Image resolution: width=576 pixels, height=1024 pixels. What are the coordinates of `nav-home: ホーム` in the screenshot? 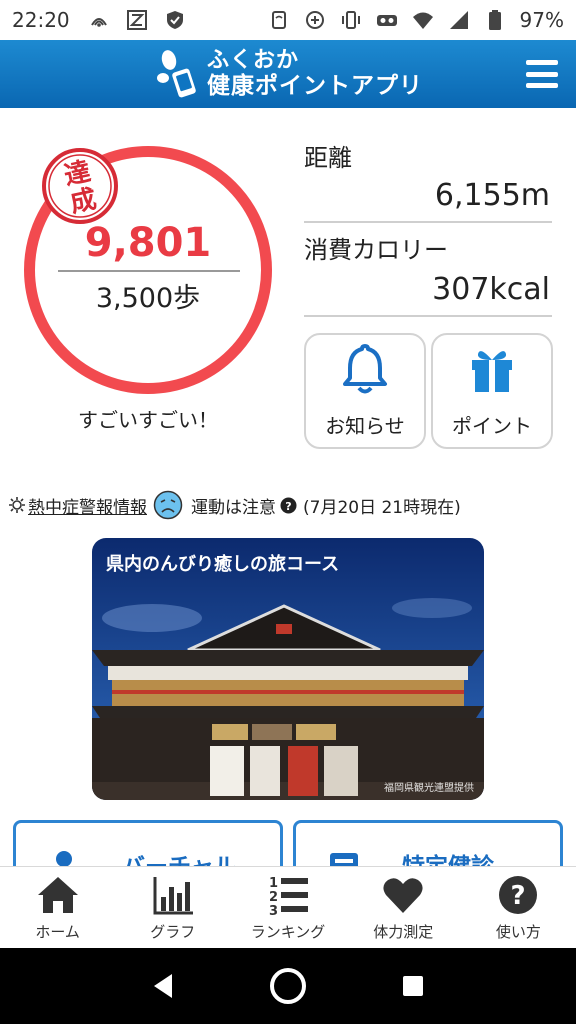 It's located at (57, 907).